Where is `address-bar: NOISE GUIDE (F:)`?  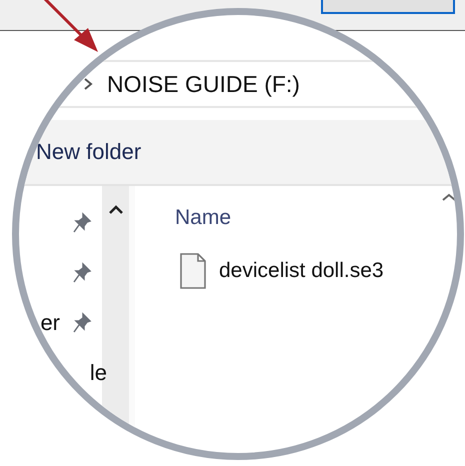 address-bar: NOISE GUIDE (F:) is located at coordinates (238, 84).